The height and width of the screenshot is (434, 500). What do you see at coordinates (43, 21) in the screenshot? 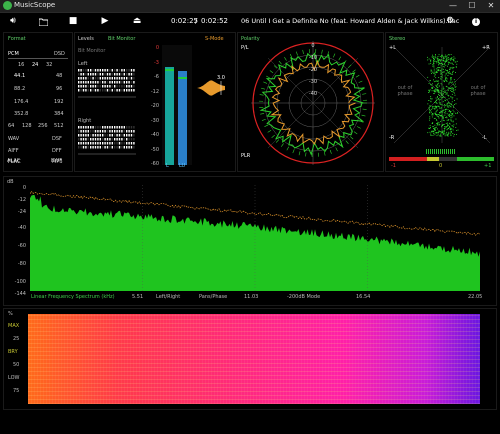
I see `folder-icon` at bounding box center [43, 21].